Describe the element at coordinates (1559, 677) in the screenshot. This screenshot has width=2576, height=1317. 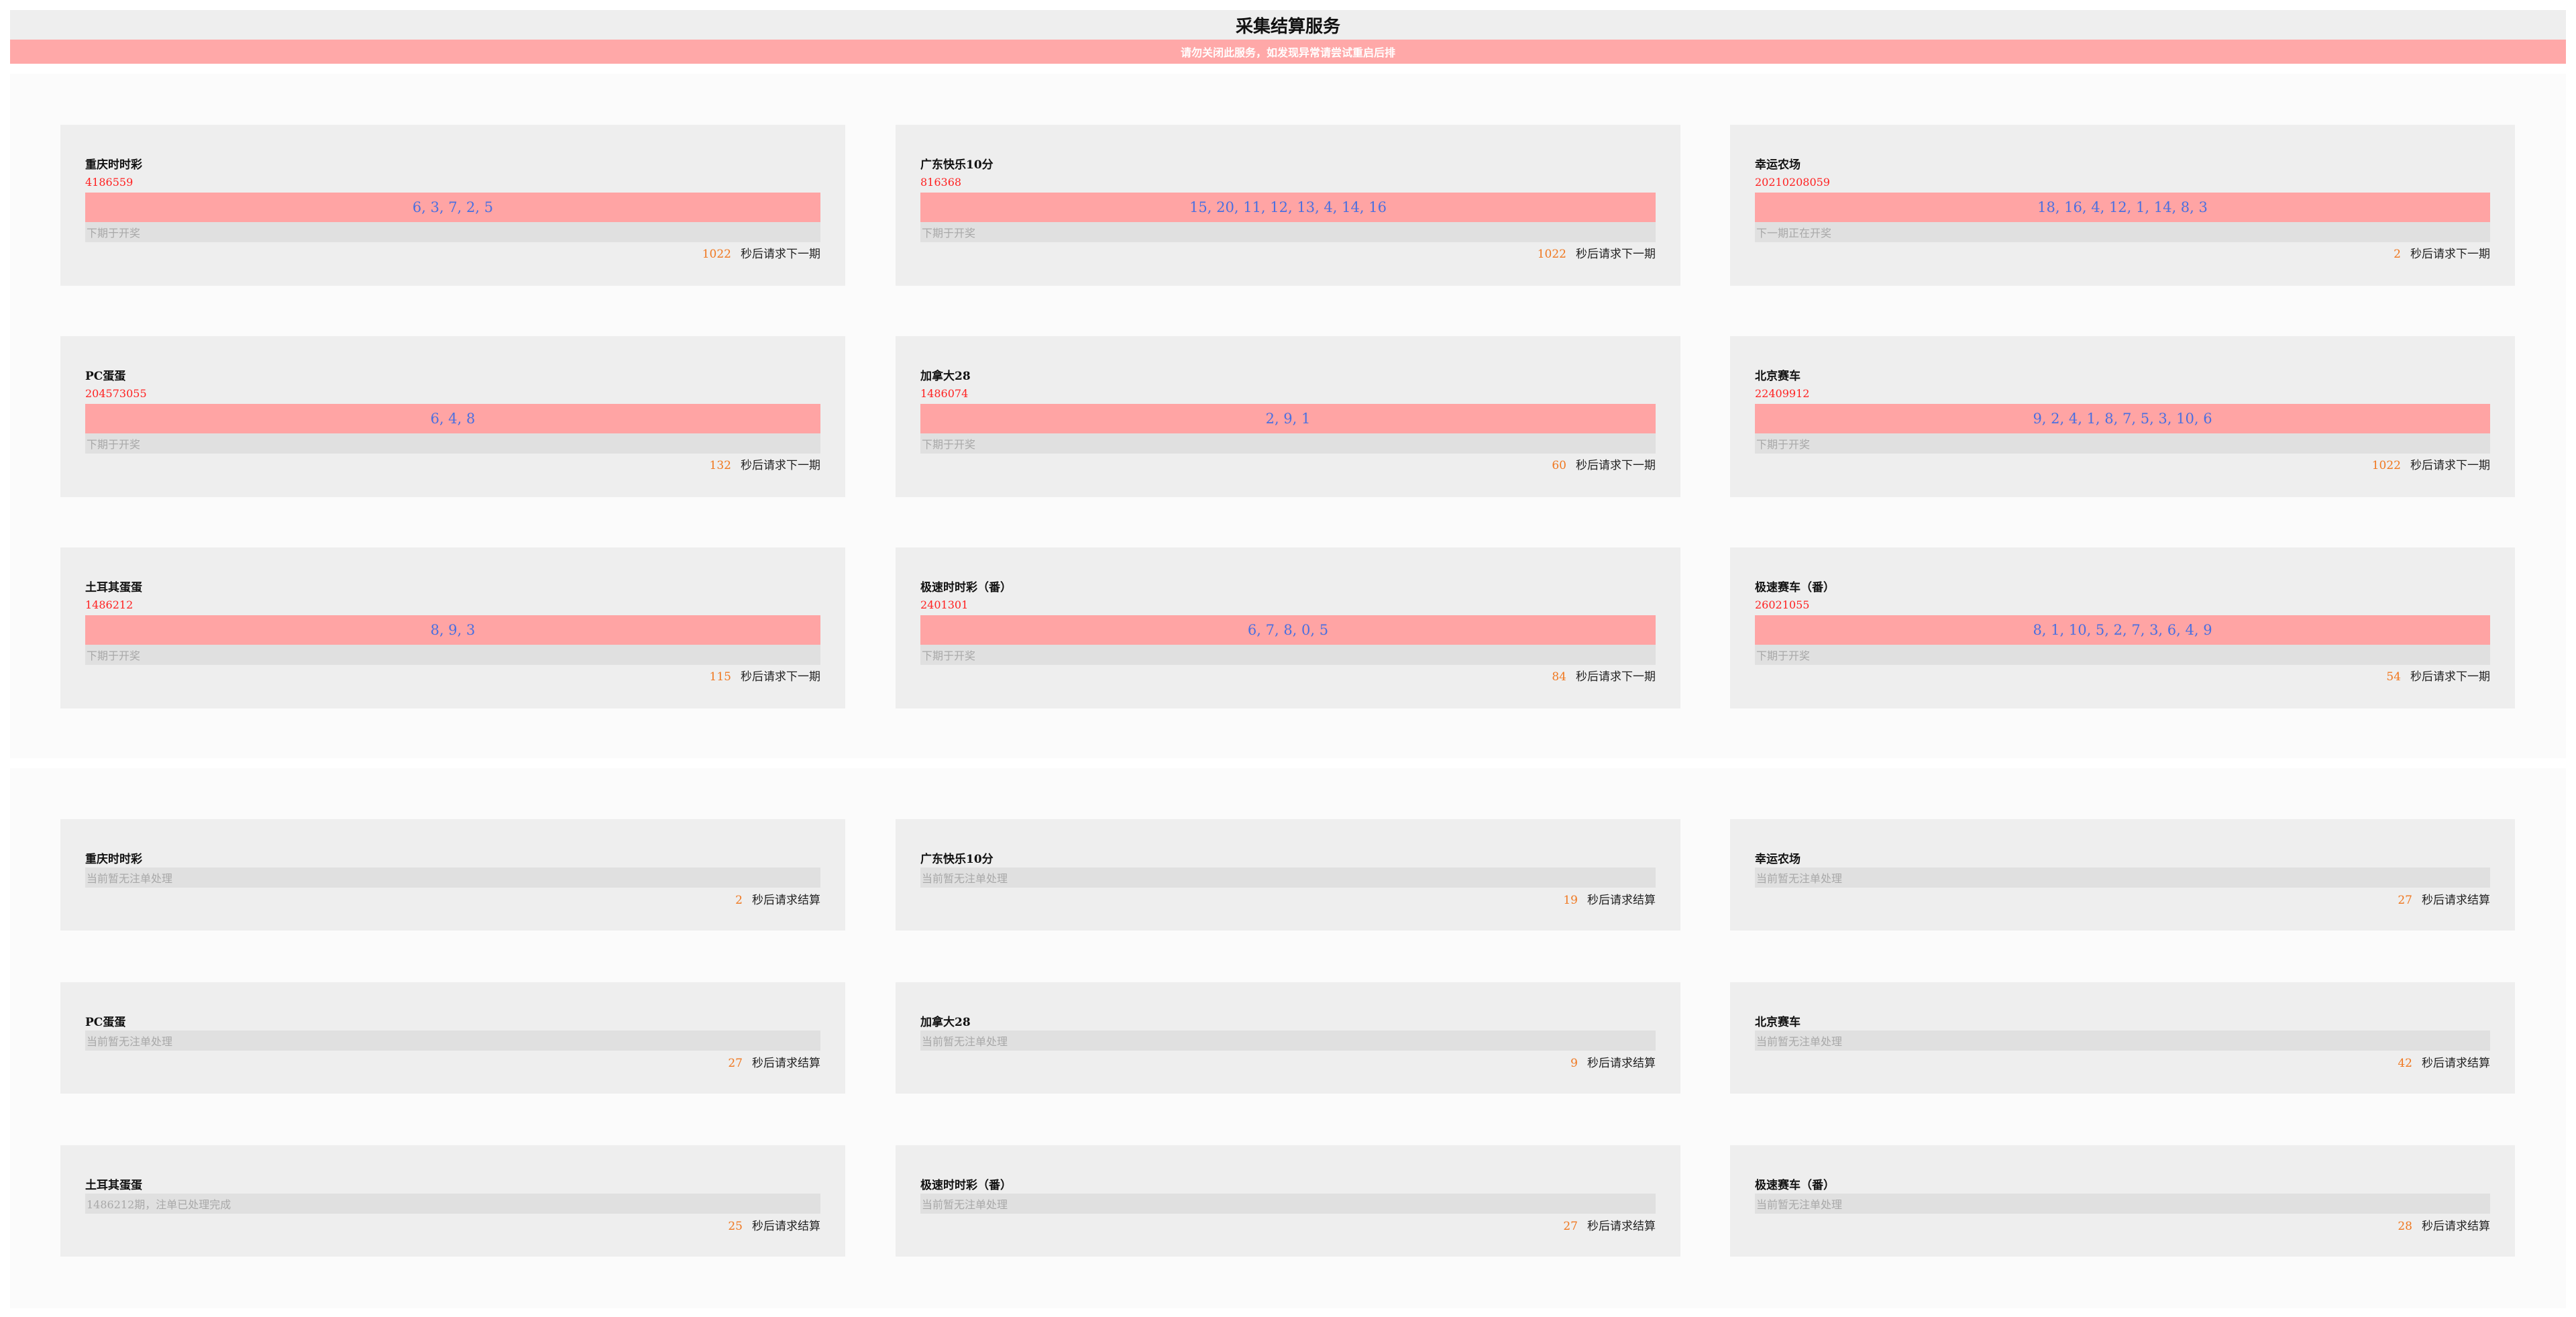
I see `countdown-seconds: 84` at that location.